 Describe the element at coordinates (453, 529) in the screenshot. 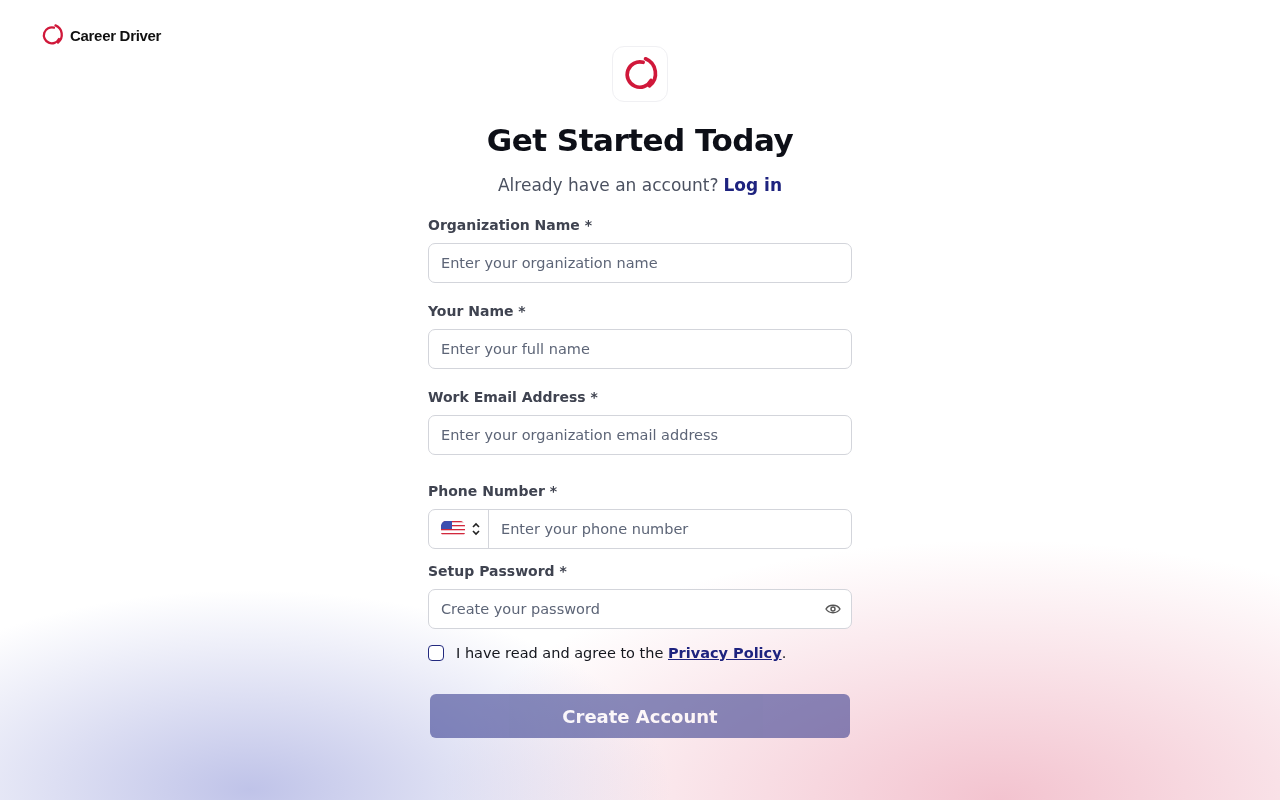

I see `flag-icon` at that location.